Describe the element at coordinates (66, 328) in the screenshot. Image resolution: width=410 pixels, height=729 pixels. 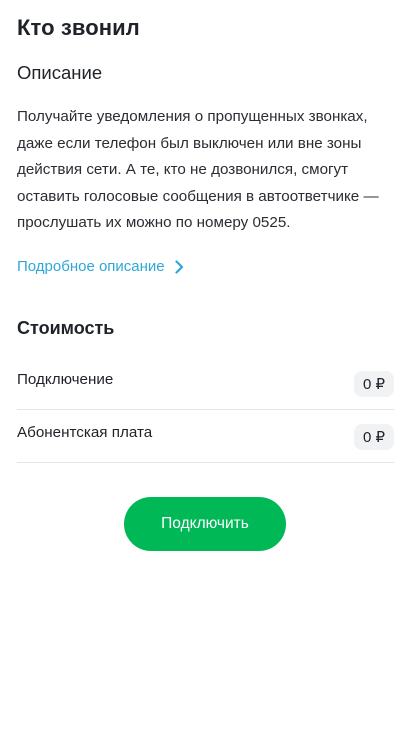
I see `cost-heading: Стоимость` at that location.